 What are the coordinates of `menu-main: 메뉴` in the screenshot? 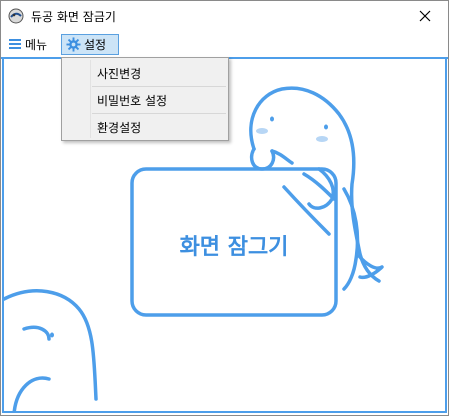 It's located at (32, 44).